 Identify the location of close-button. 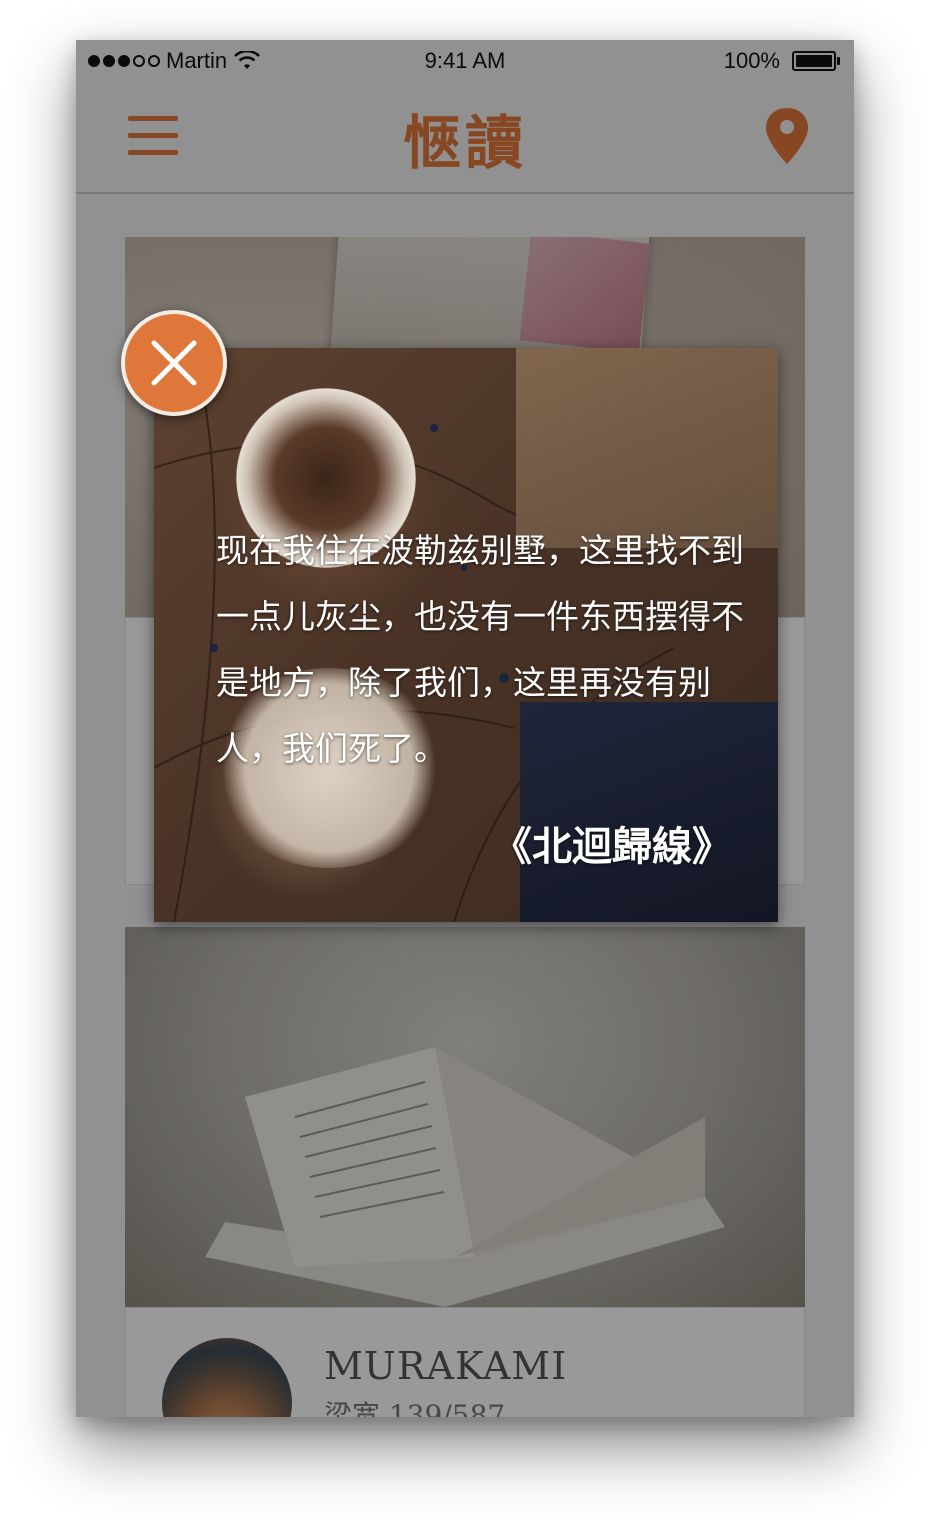
(174, 363).